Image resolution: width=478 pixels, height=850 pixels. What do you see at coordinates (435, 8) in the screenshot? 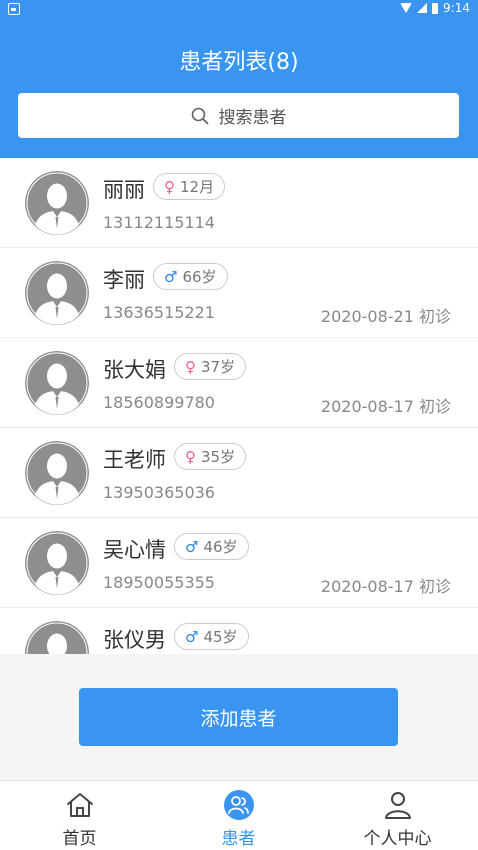
I see `battery-icon` at bounding box center [435, 8].